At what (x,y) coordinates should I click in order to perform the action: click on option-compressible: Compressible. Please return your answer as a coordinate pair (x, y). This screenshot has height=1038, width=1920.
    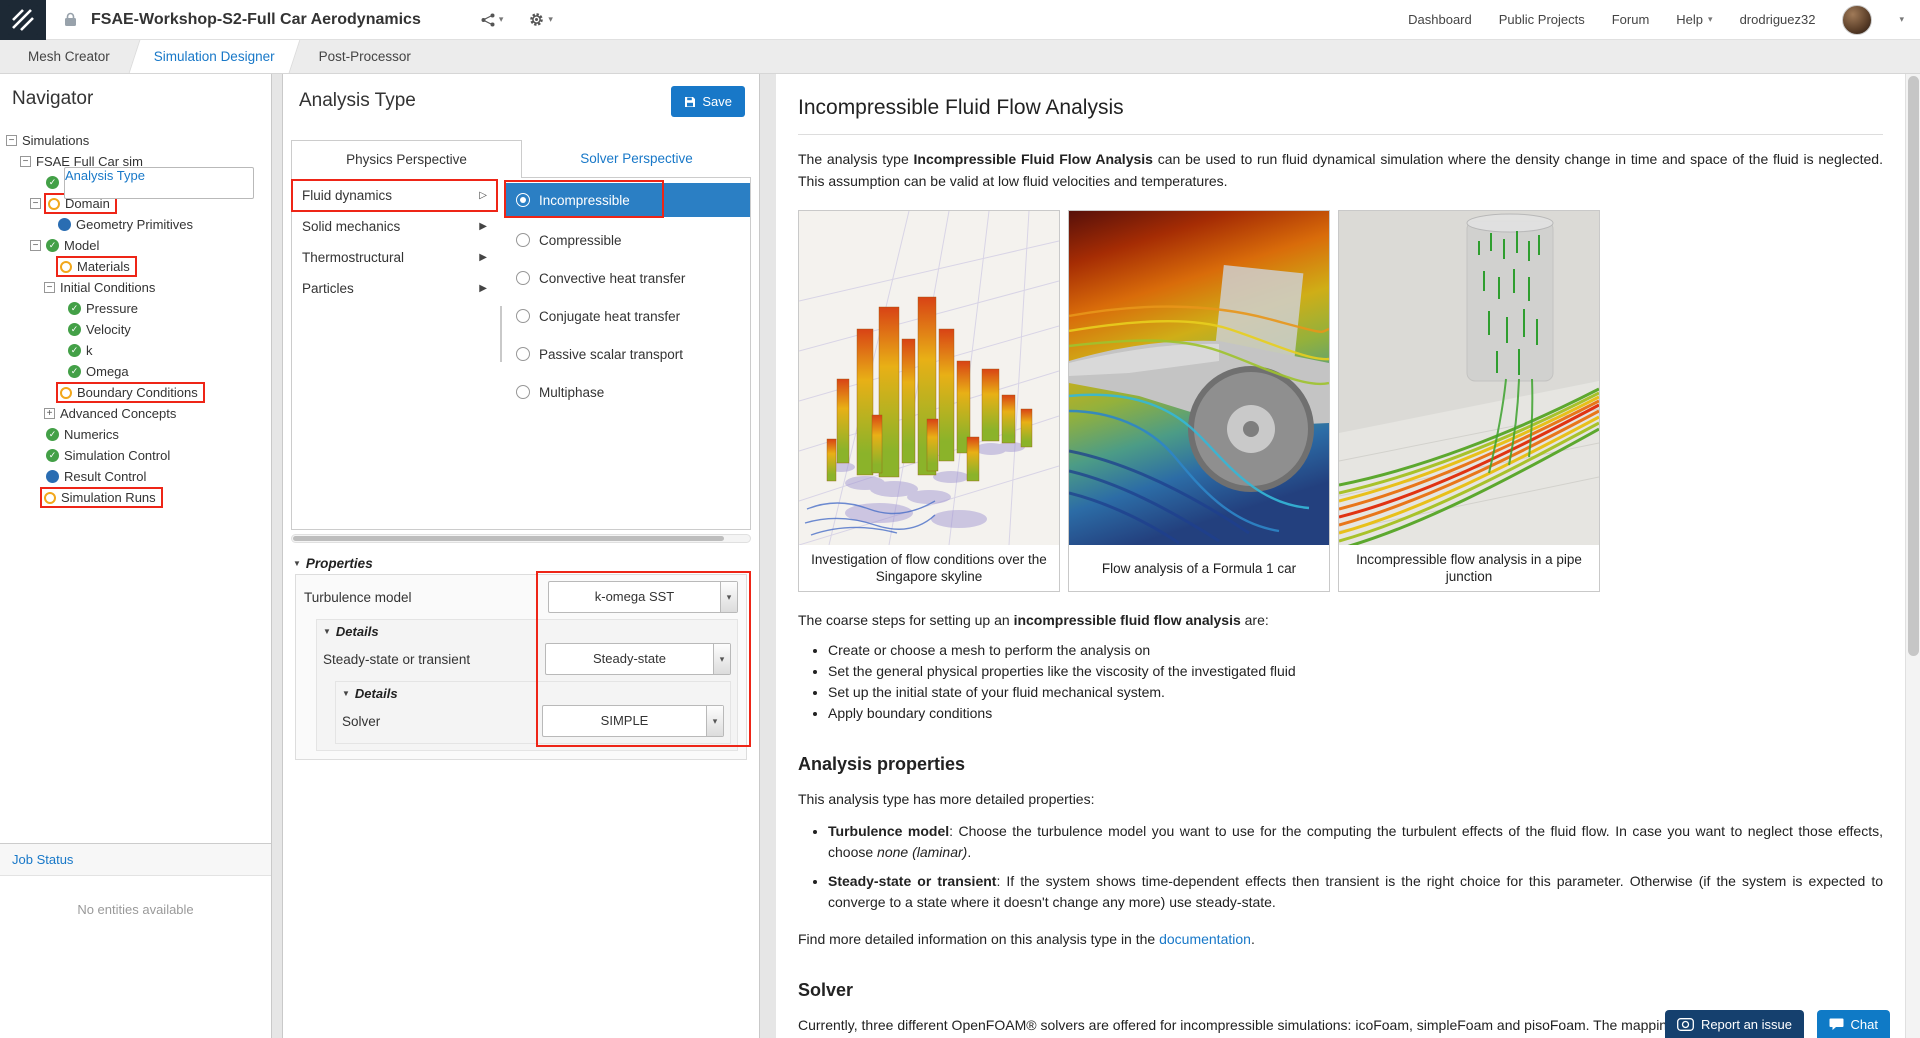
    Looking at the image, I should click on (627, 240).